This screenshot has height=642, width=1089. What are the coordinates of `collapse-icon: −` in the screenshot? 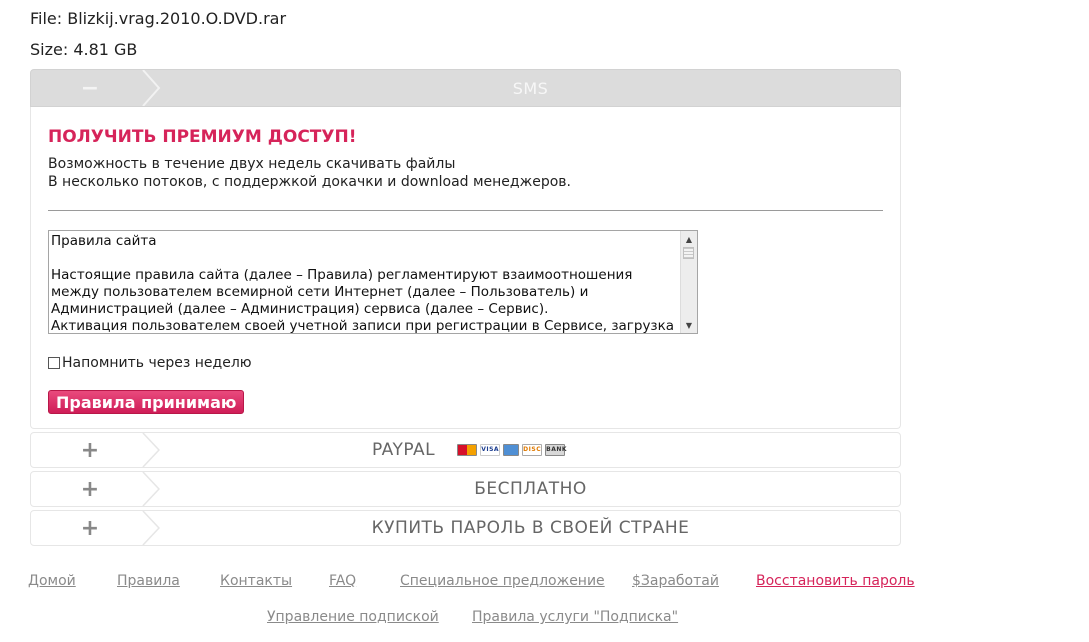 It's located at (90, 88).